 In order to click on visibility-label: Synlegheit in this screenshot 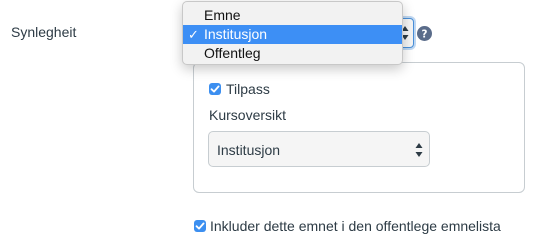, I will do `click(44, 32)`.